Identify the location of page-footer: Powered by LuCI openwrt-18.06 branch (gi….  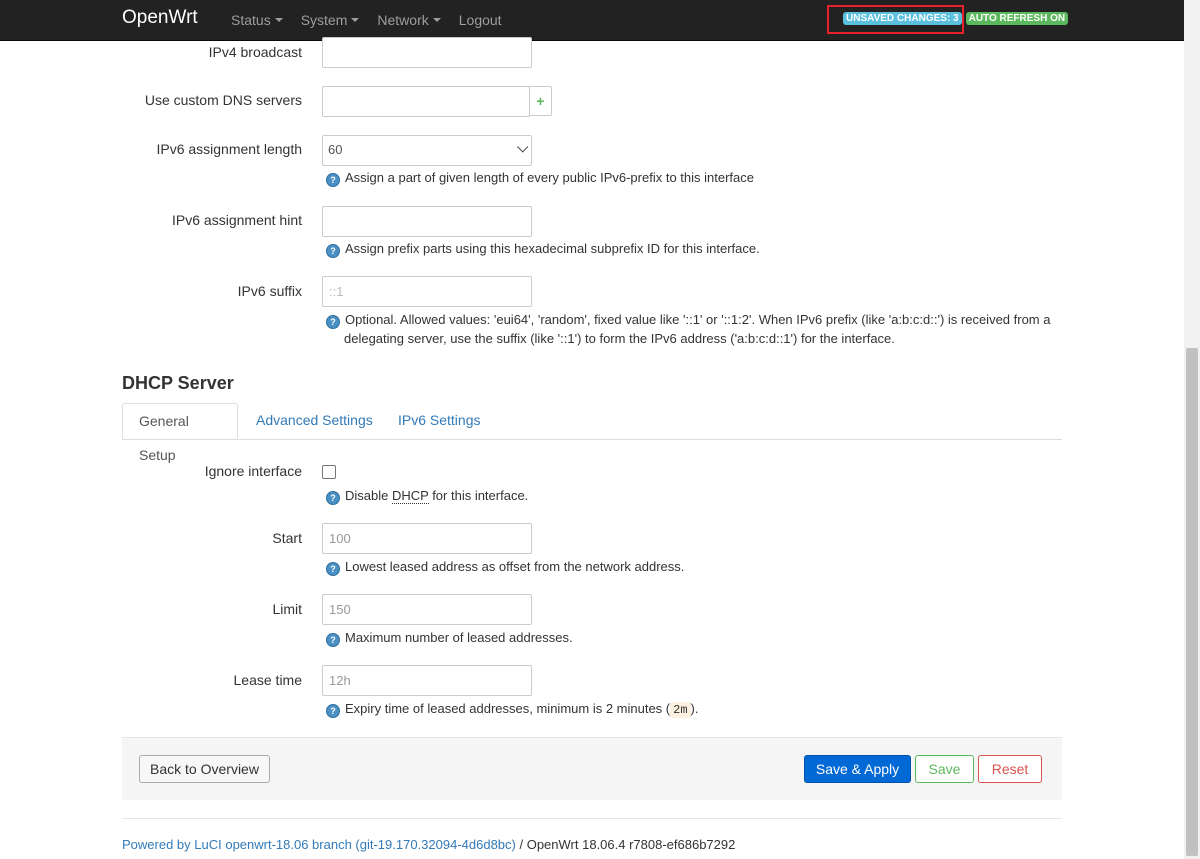
(428, 844).